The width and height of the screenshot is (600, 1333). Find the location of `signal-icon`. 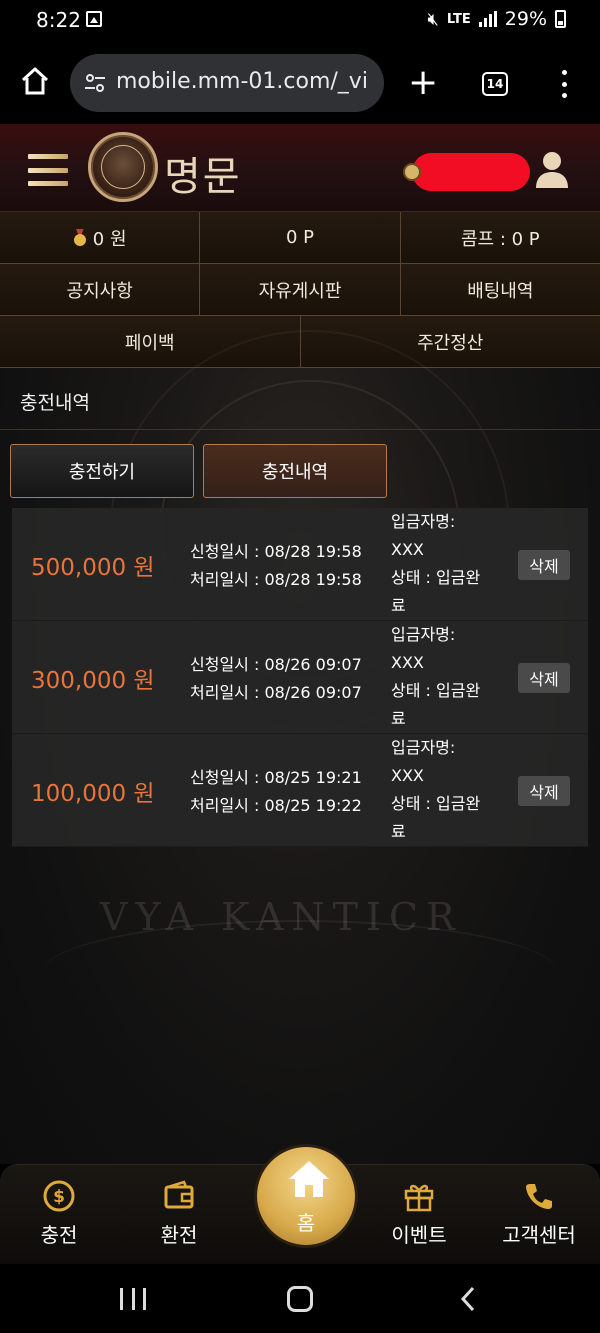

signal-icon is located at coordinates (487, 19).